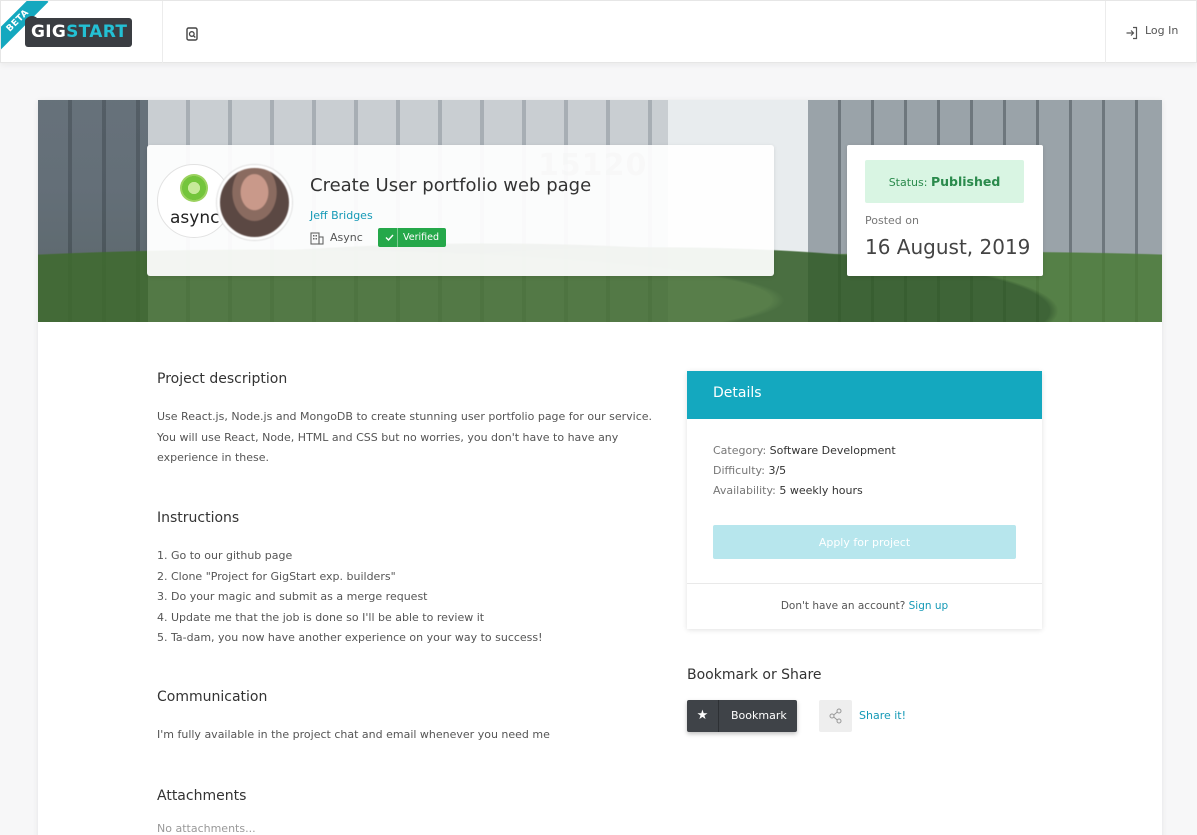 The width and height of the screenshot is (1197, 835). I want to click on status-label: Status:, so click(908, 182).